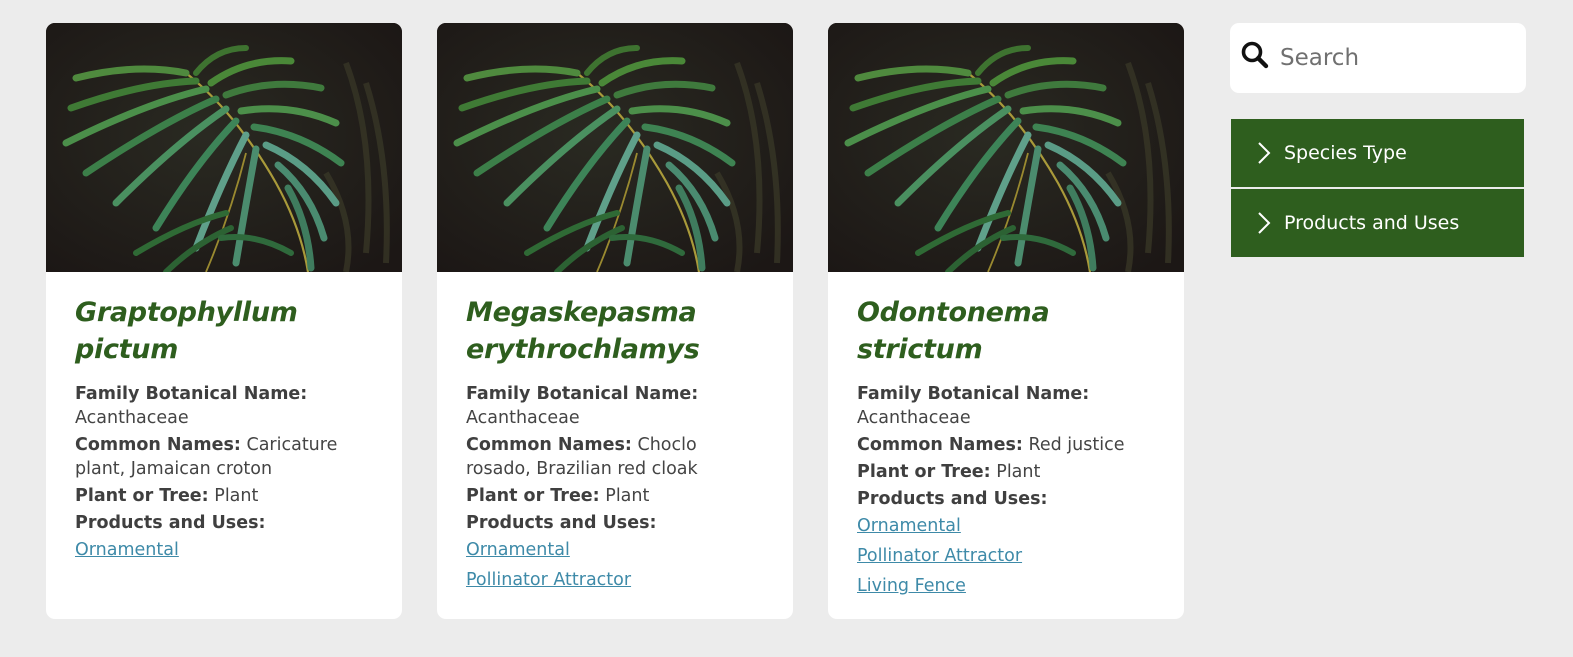 The width and height of the screenshot is (1573, 657). What do you see at coordinates (1395, 58) in the screenshot?
I see `search-input` at bounding box center [1395, 58].